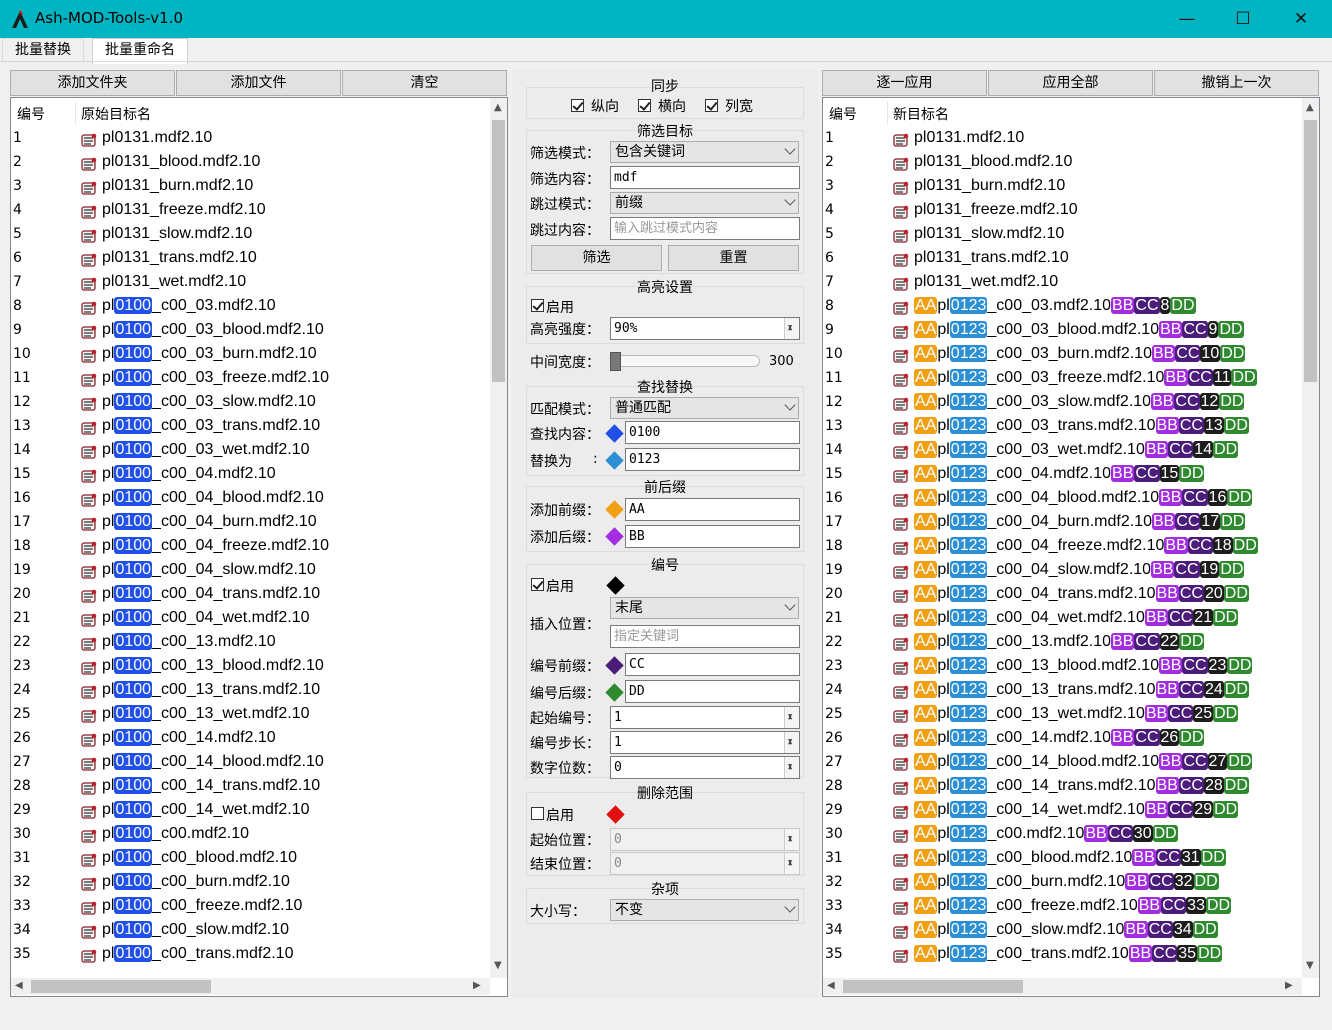 This screenshot has width=1332, height=1030. I want to click on highlight-suf: BB, so click(1123, 737).